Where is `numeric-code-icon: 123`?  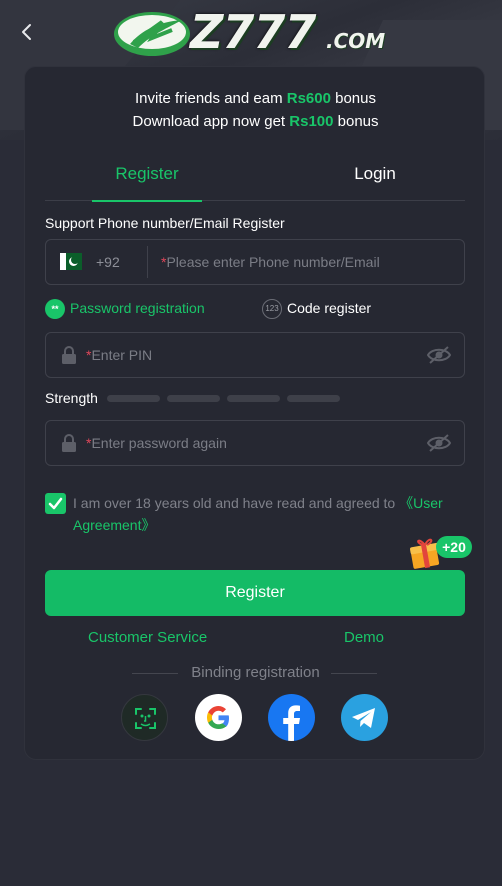 numeric-code-icon: 123 is located at coordinates (272, 309).